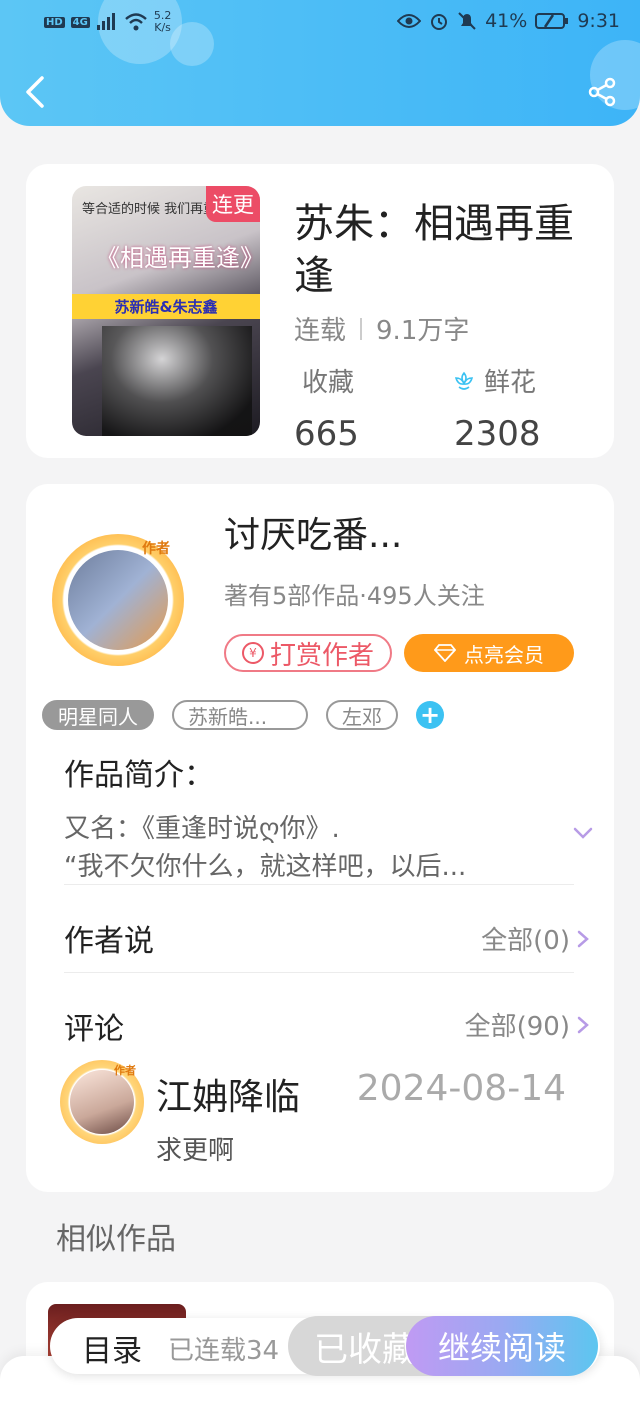  I want to click on add-tag-button: +, so click(430, 715).